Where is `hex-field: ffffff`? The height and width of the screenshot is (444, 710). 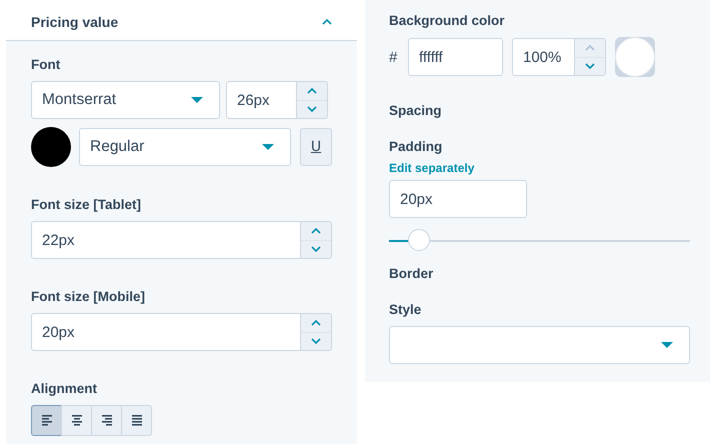
hex-field: ffffff is located at coordinates (455, 57).